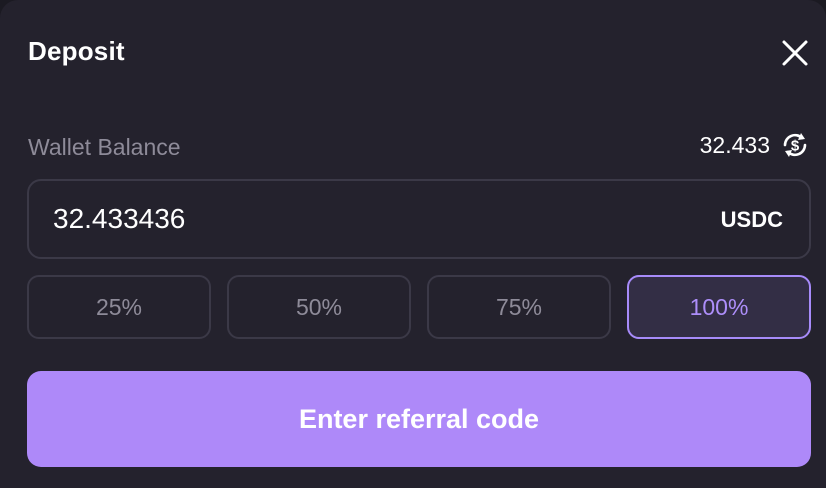 The height and width of the screenshot is (488, 826). I want to click on wallet-balance-label: Wallet Balance, so click(104, 147).